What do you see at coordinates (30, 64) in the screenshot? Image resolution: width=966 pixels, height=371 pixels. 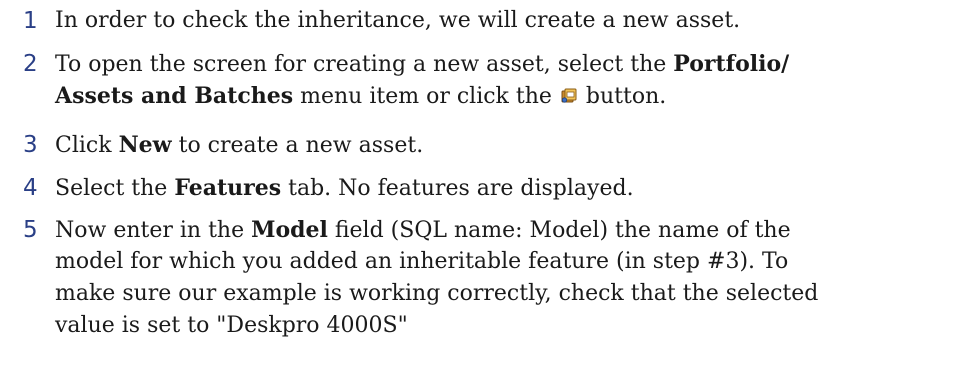 I see `step-number: 2` at bounding box center [30, 64].